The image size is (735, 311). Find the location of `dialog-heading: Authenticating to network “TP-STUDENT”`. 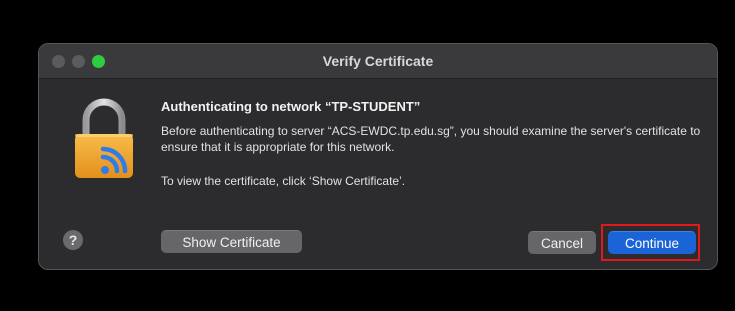

dialog-heading: Authenticating to network “TP-STUDENT” is located at coordinates (291, 106).